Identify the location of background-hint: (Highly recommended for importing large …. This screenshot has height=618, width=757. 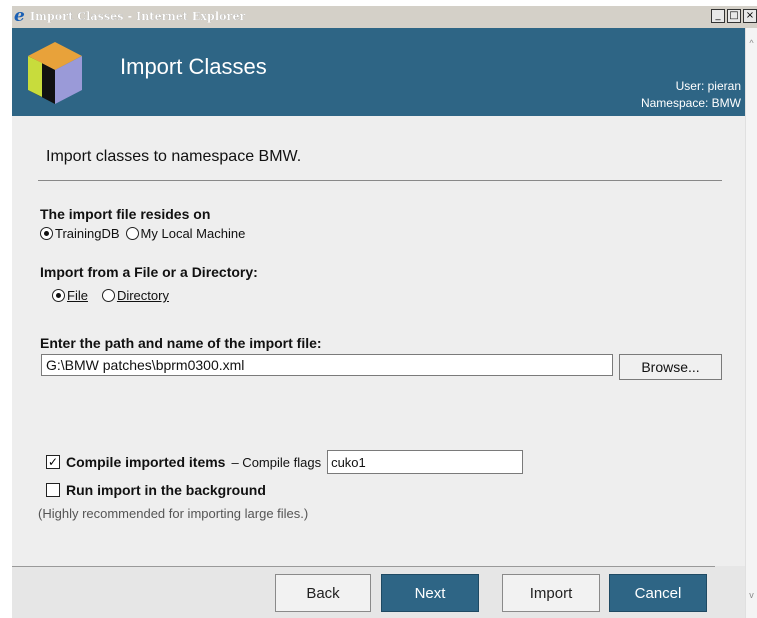
(173, 513).